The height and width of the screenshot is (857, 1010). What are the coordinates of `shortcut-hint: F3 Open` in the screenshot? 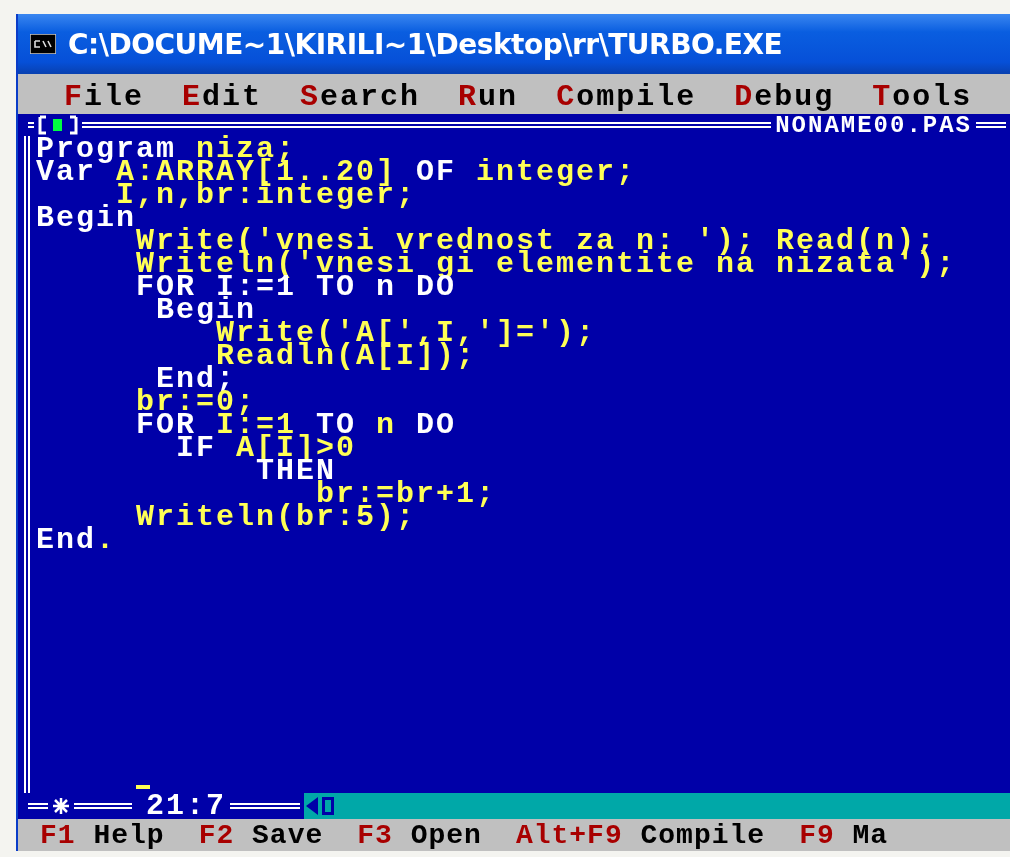 It's located at (419, 835).